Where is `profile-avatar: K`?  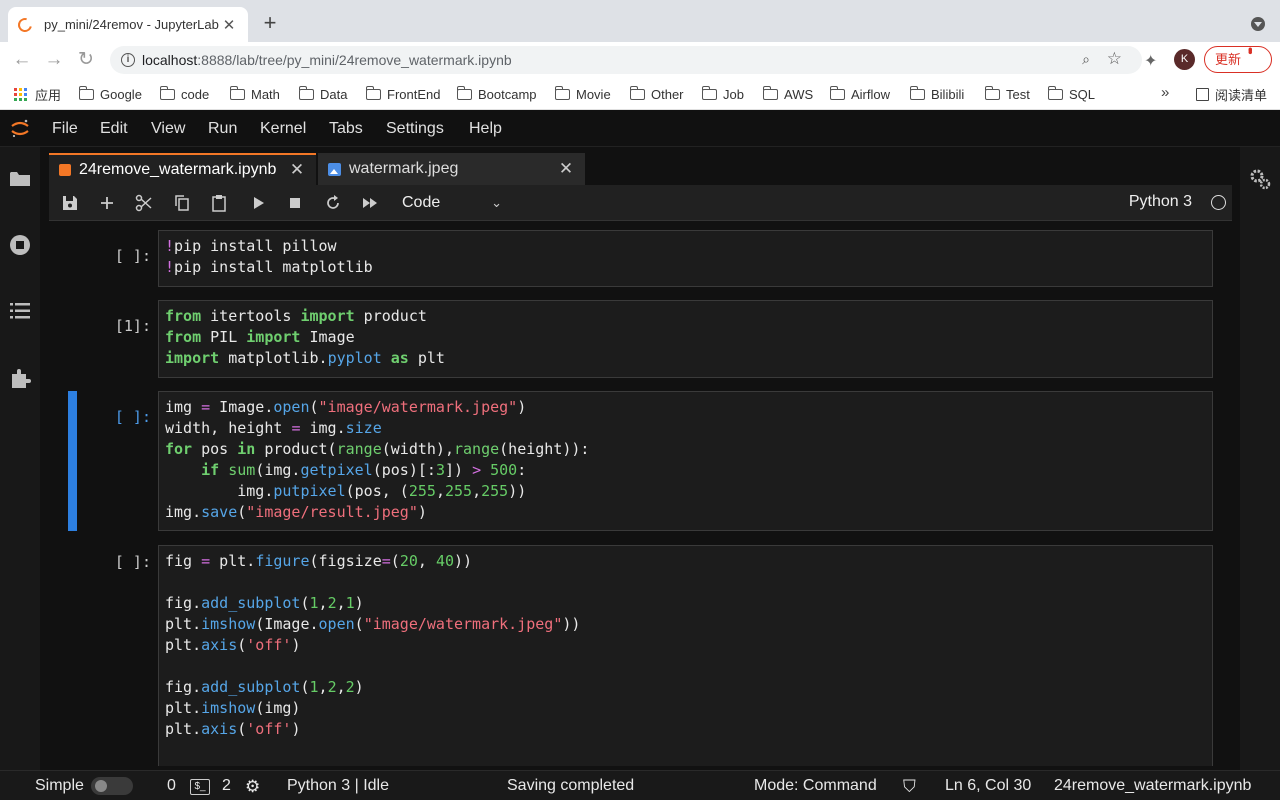 profile-avatar: K is located at coordinates (1184, 59).